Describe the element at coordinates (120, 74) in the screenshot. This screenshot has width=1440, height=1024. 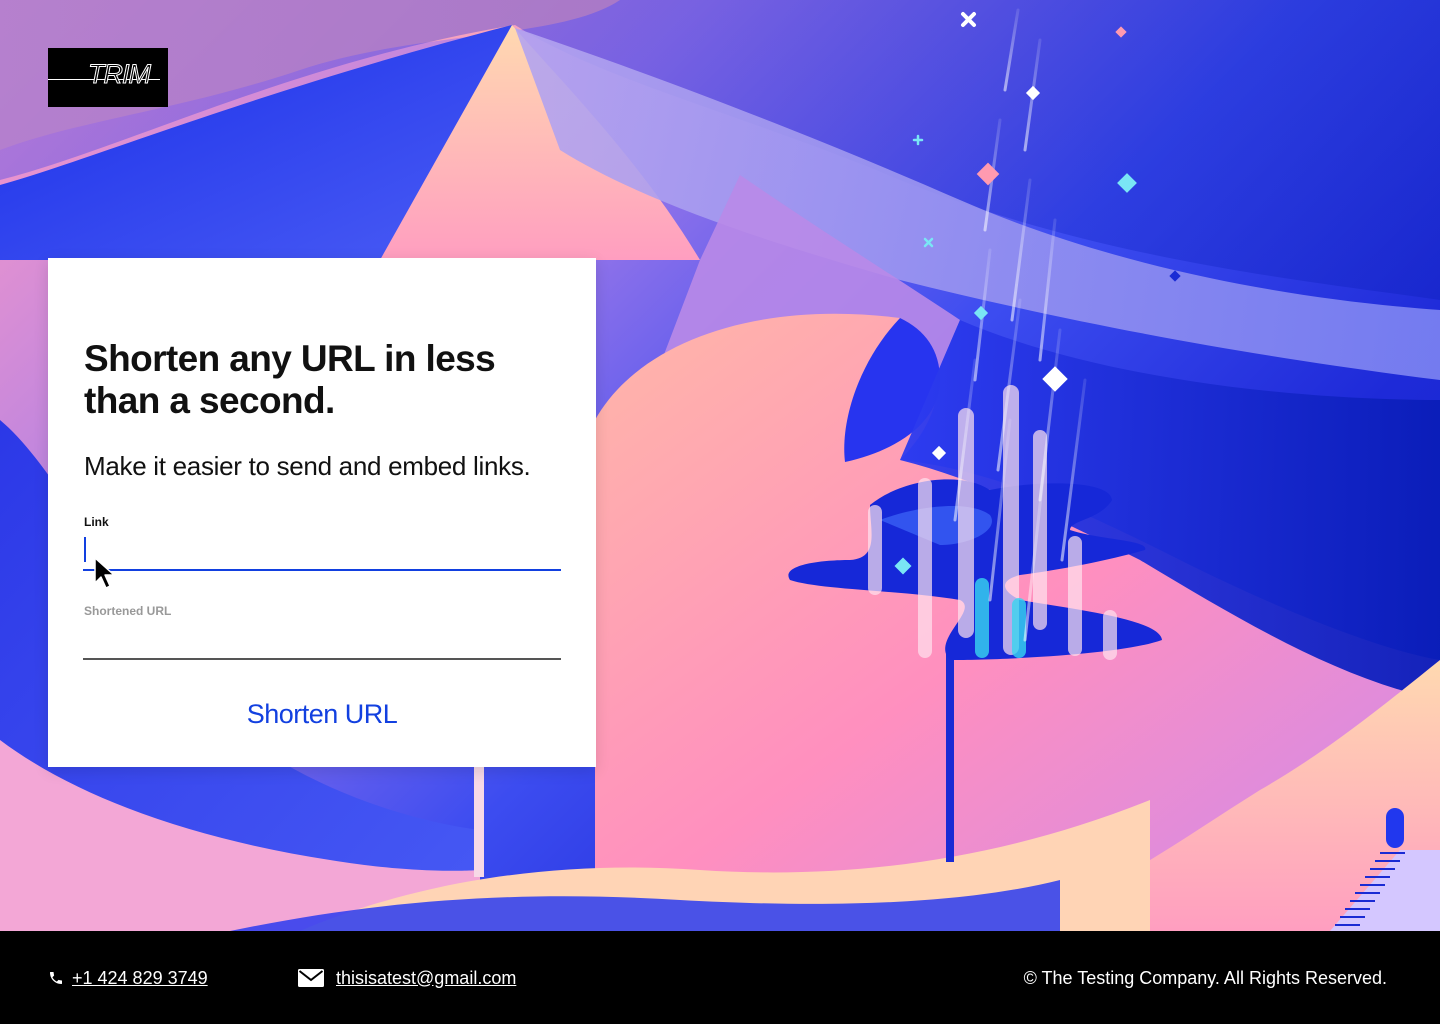
I see `logo-text: TRIM` at that location.